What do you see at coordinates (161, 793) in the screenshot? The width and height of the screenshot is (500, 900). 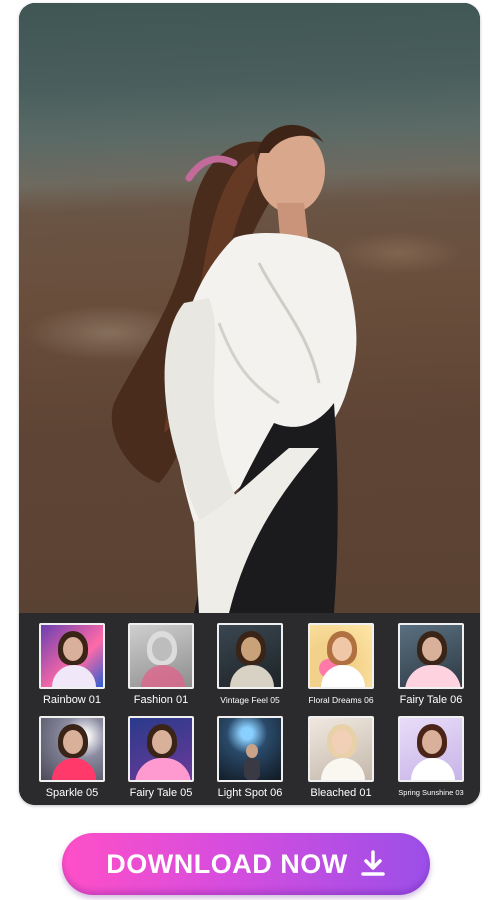 I see `filter-label: Fairy Tale 05` at bounding box center [161, 793].